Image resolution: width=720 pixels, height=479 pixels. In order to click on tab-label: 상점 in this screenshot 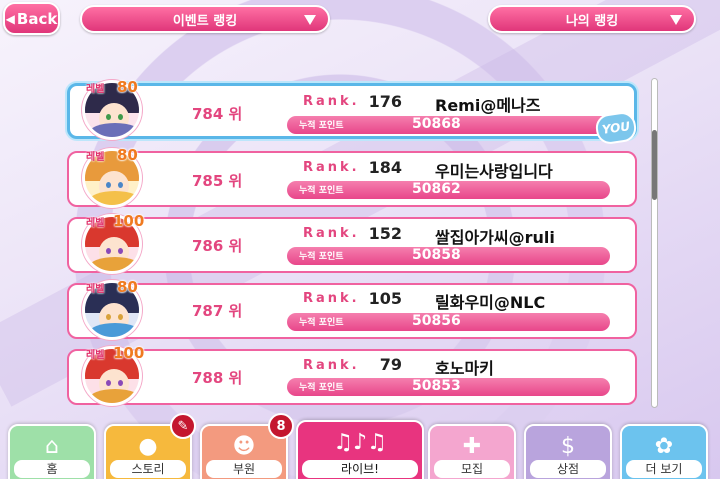, I will do `click(568, 469)`.